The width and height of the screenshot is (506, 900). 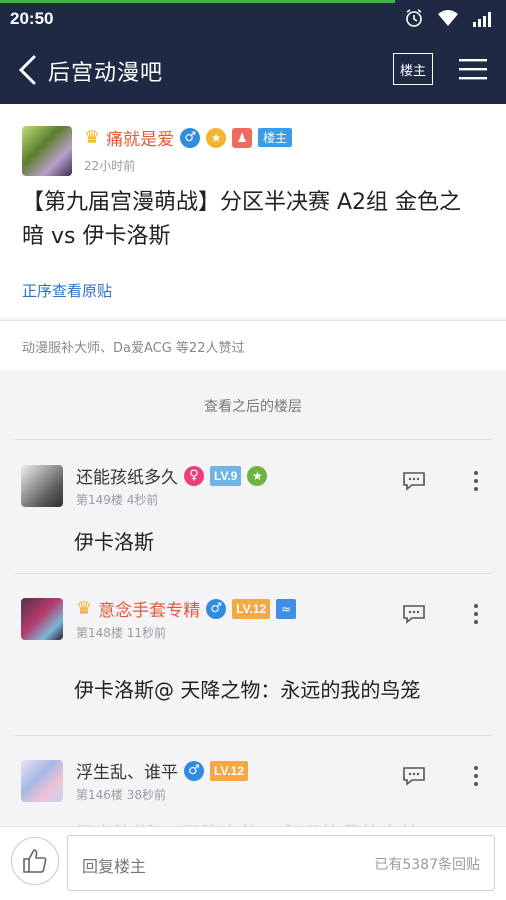 I want to click on reply-author-row: ♛ 意念手套专精 ♂ LV.12 ≈, so click(x=186, y=608).